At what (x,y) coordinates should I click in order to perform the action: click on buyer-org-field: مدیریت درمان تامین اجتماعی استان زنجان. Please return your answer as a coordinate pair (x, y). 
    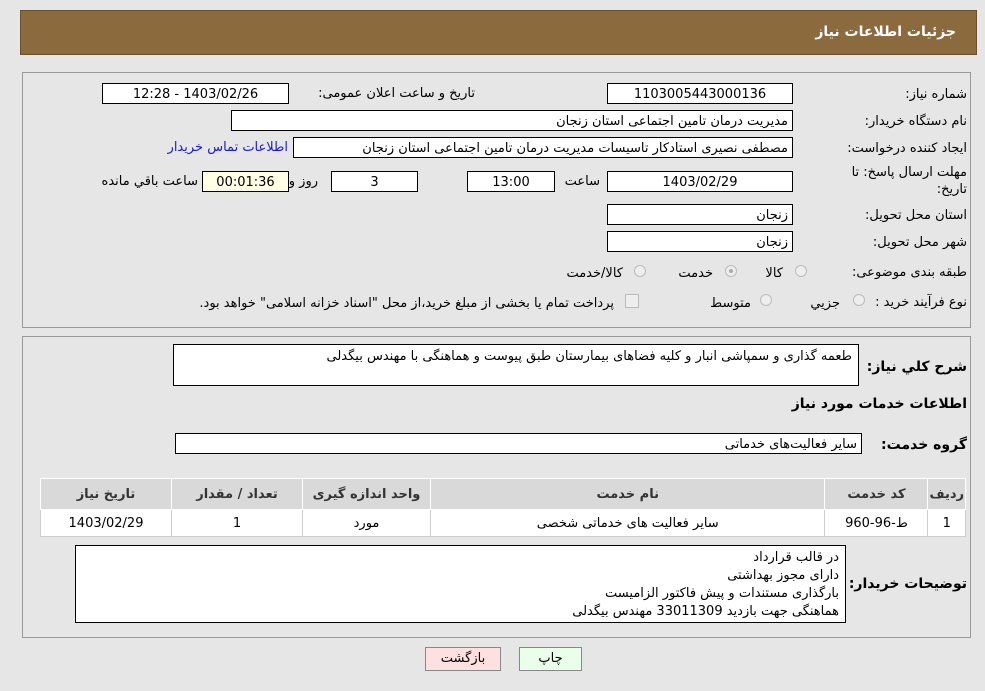
    Looking at the image, I should click on (512, 120).